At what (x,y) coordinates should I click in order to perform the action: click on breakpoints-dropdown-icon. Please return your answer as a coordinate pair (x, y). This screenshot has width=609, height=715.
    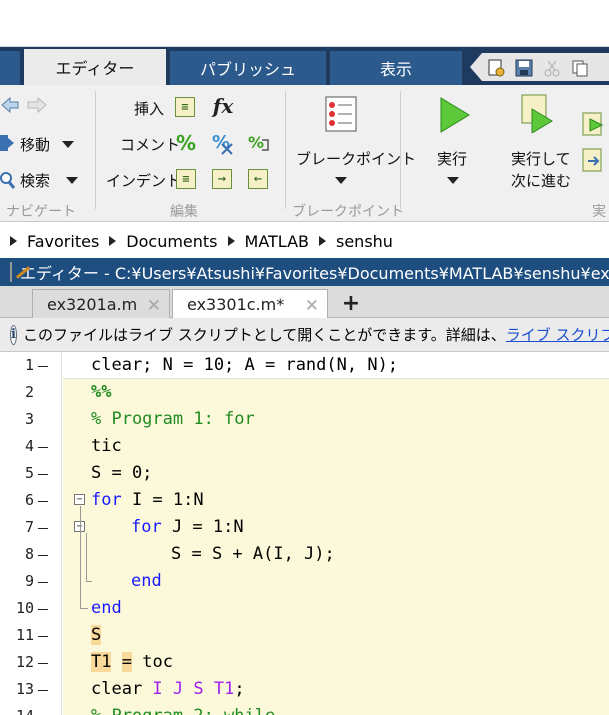
    Looking at the image, I should click on (341, 180).